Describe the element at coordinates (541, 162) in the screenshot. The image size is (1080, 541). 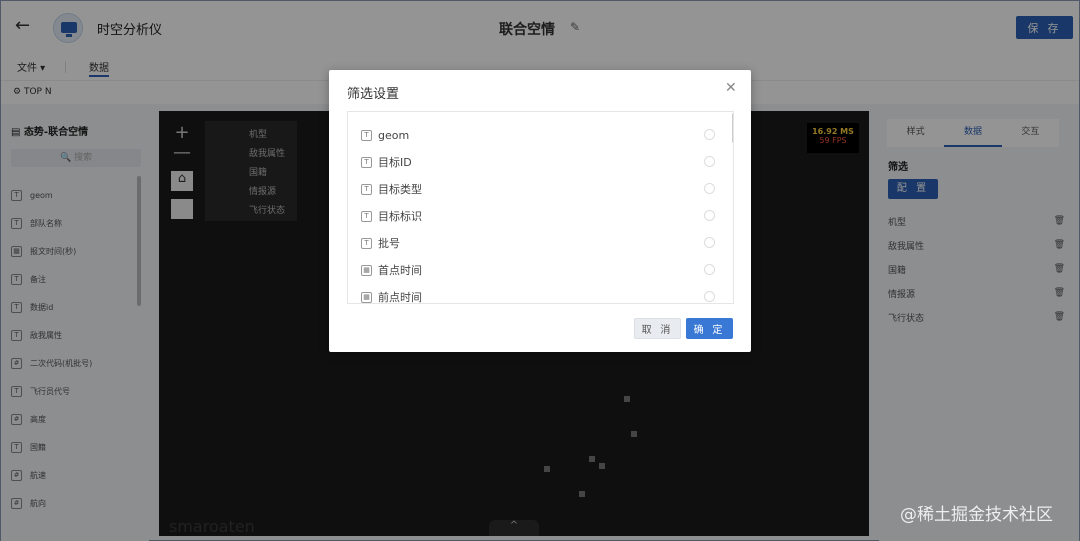
I see `dialog-field-row: T 目标ID` at that location.